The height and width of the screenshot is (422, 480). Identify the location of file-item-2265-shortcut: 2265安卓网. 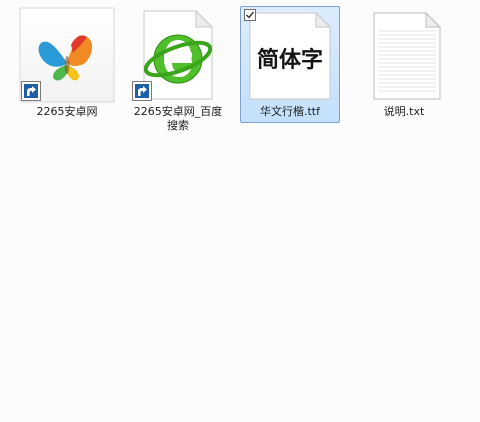
(67, 64).